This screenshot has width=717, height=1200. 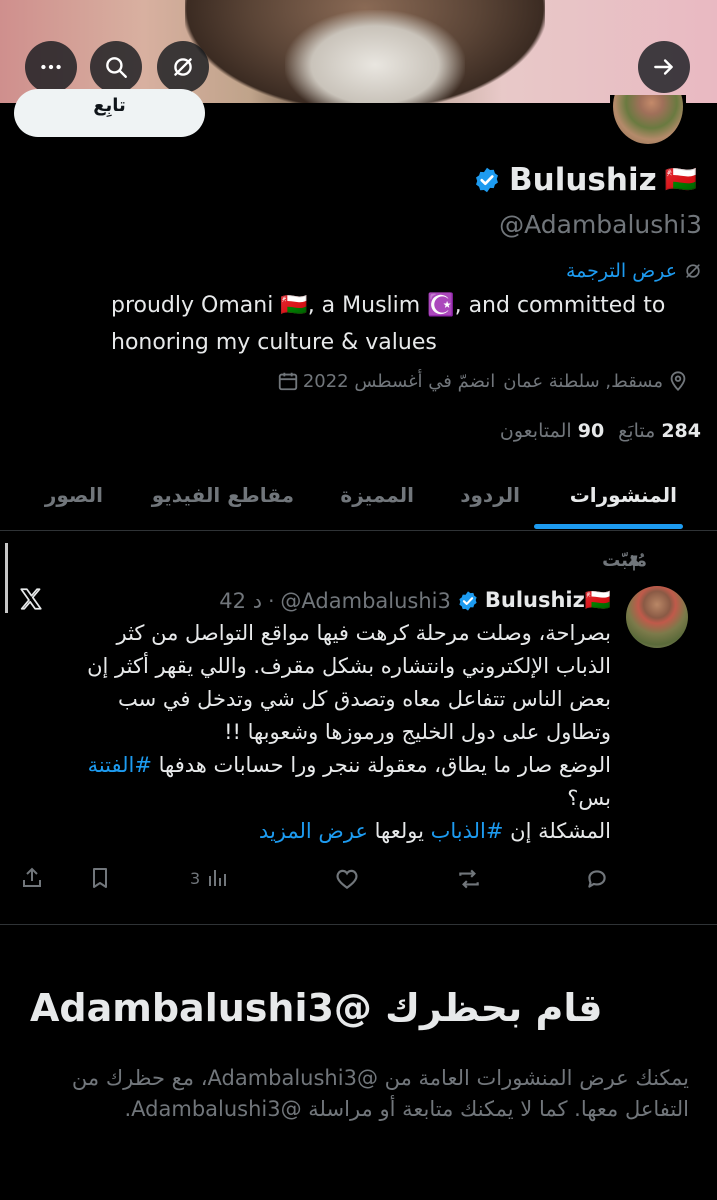 I want to click on post-text-fragment: المشكلة إن, so click(x=557, y=831).